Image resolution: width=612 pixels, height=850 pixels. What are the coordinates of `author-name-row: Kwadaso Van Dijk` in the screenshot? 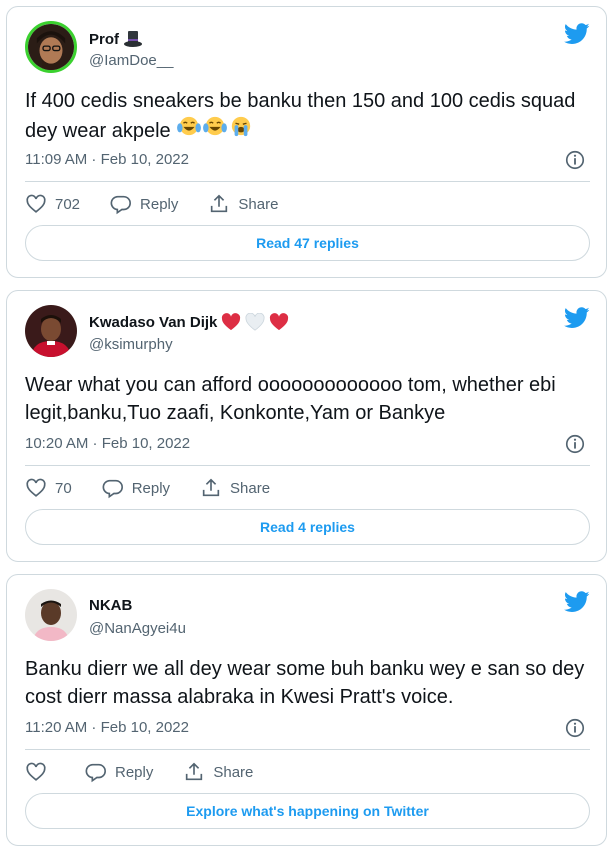 It's located at (189, 322).